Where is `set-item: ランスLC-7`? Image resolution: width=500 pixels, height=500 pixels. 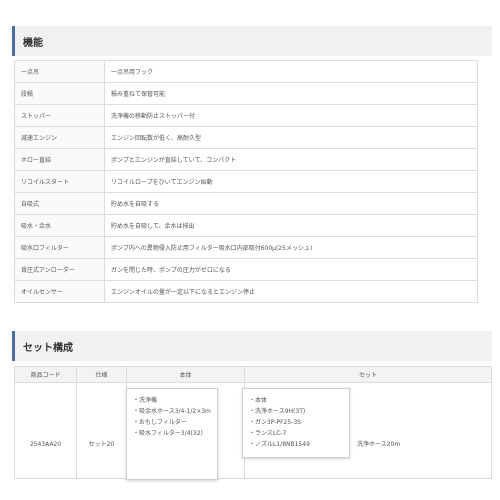 set-item: ランスLC-7 is located at coordinates (296, 433).